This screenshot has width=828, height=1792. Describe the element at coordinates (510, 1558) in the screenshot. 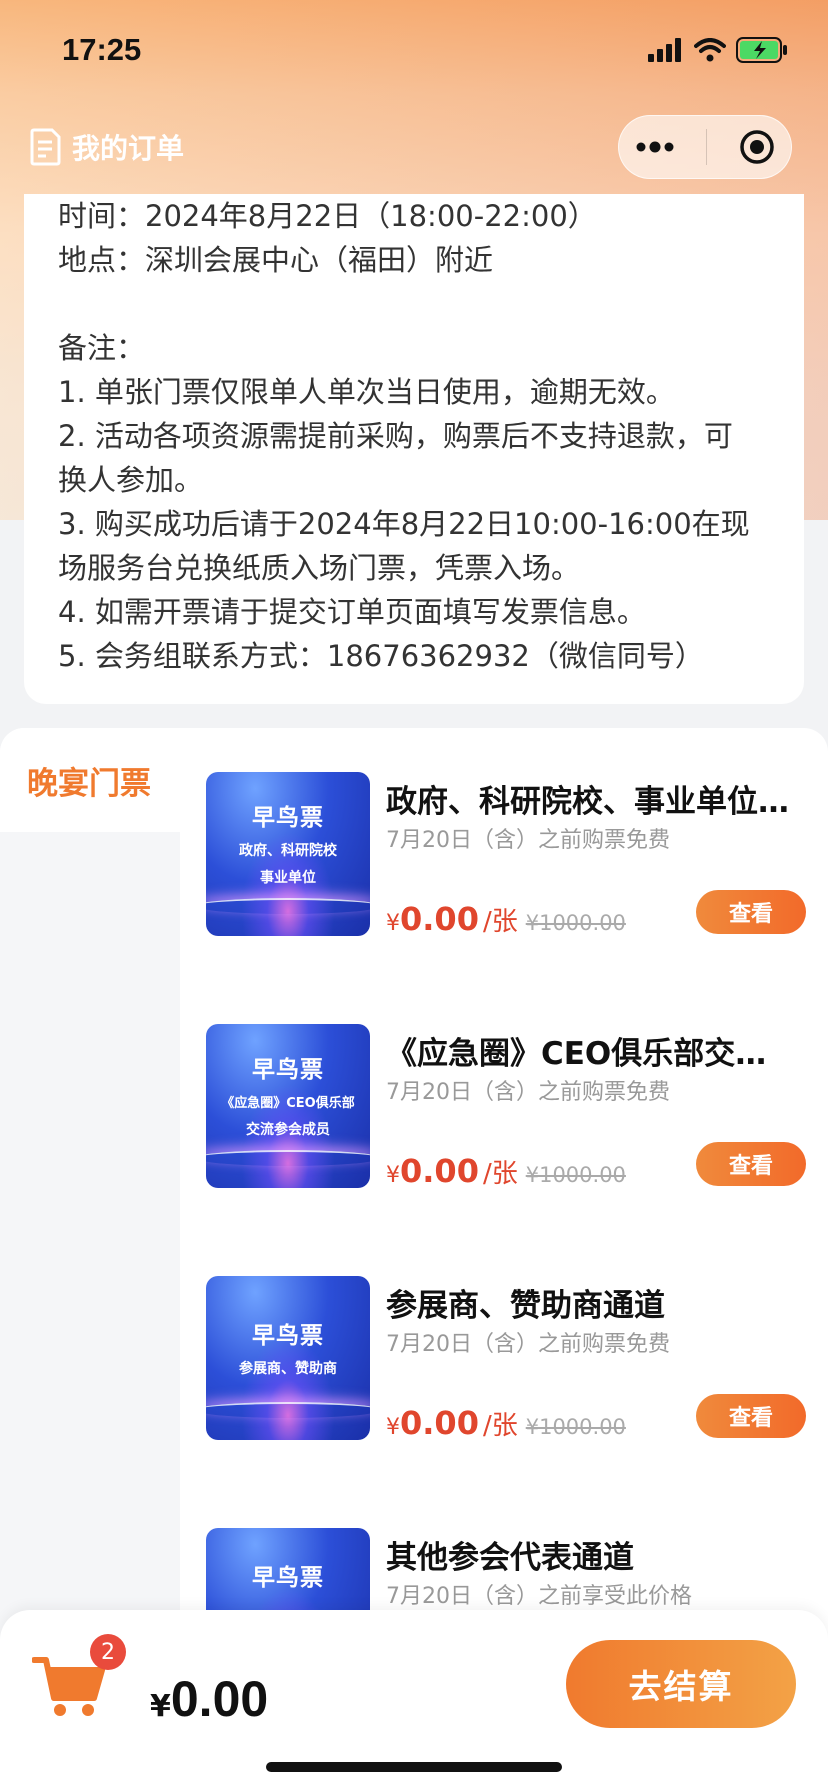

I see `ticket-name: 其他参会代表通道` at that location.